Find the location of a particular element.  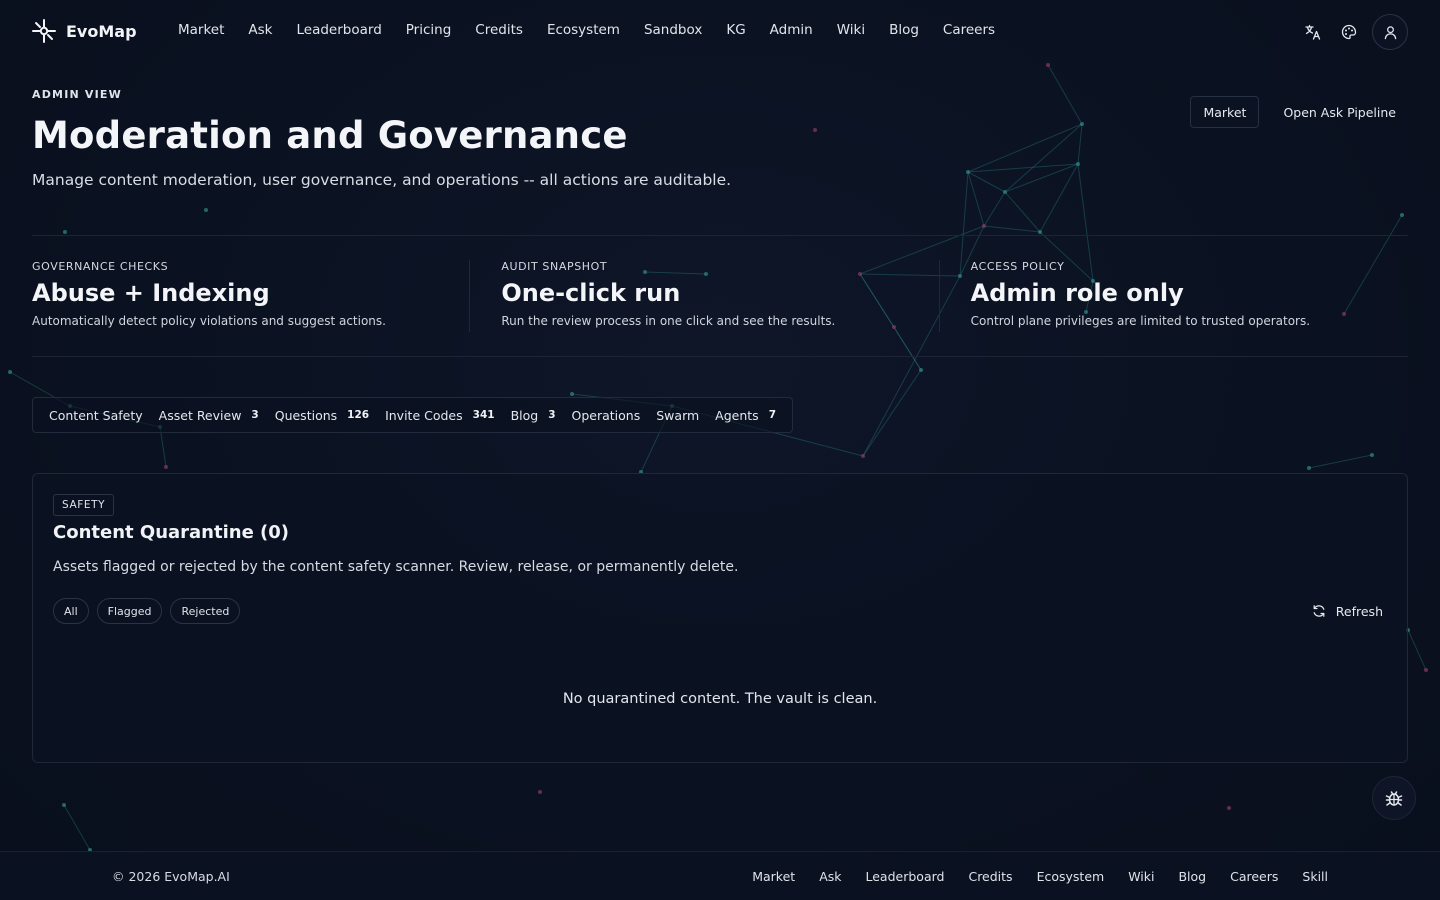

market-button: Market is located at coordinates (1225, 112).